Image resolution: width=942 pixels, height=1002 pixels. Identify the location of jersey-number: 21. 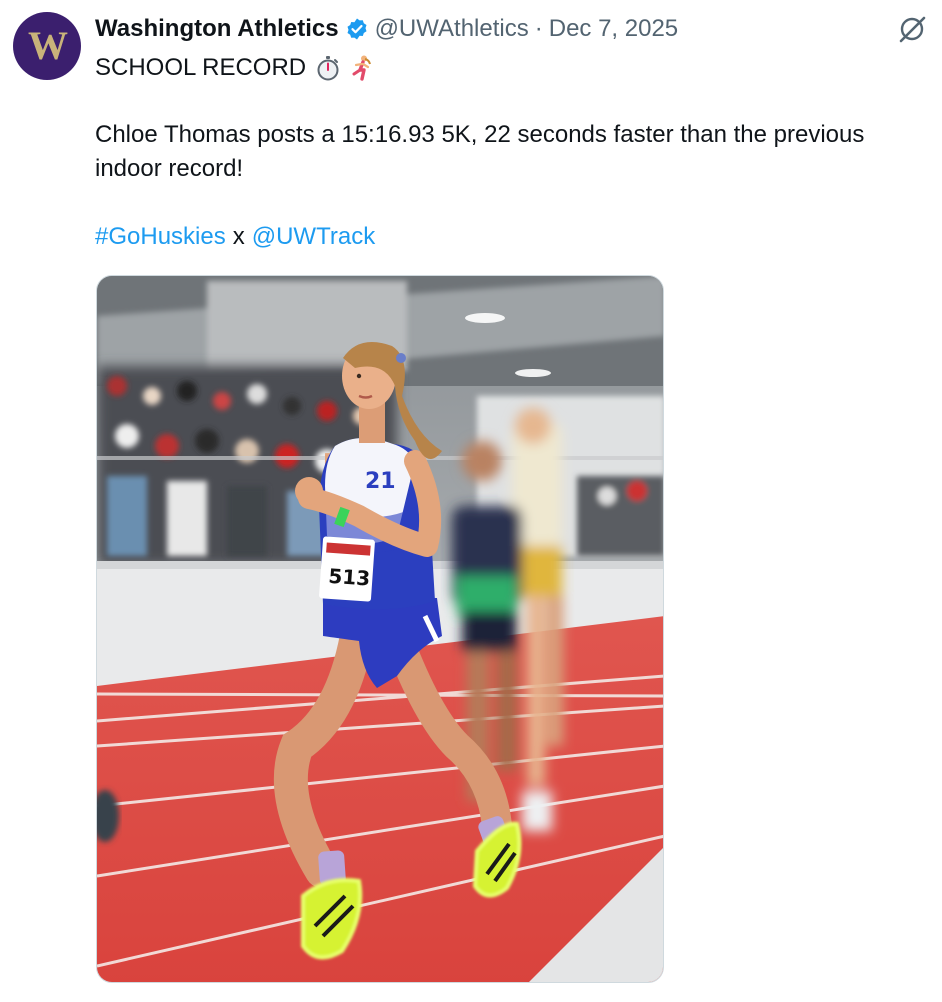
(380, 481).